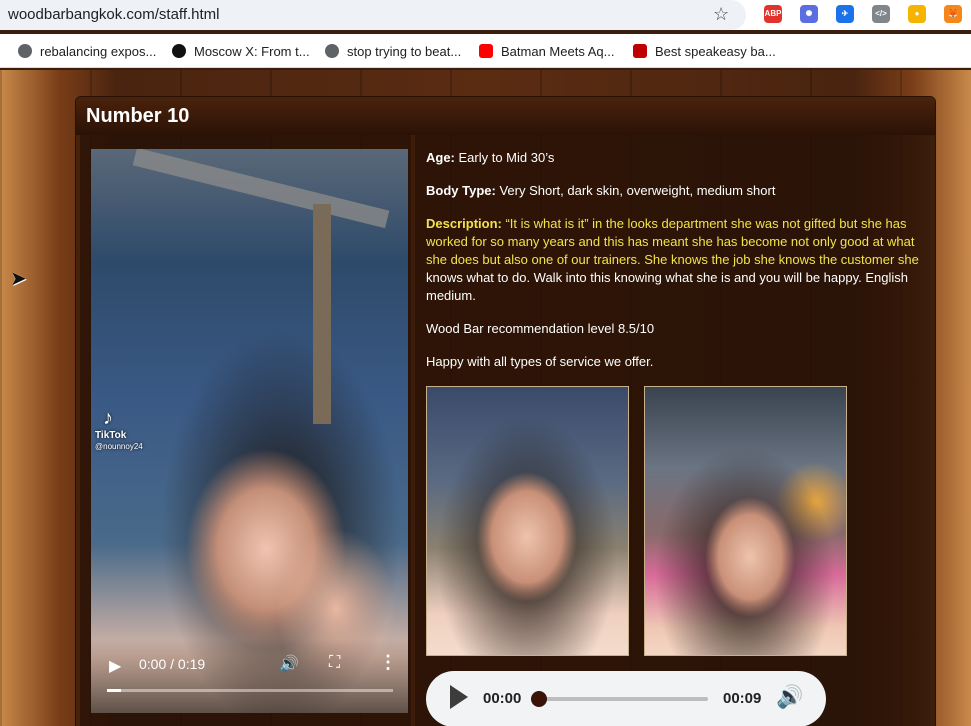 The height and width of the screenshot is (726, 971). I want to click on metamask-icon: 🦊, so click(953, 14).